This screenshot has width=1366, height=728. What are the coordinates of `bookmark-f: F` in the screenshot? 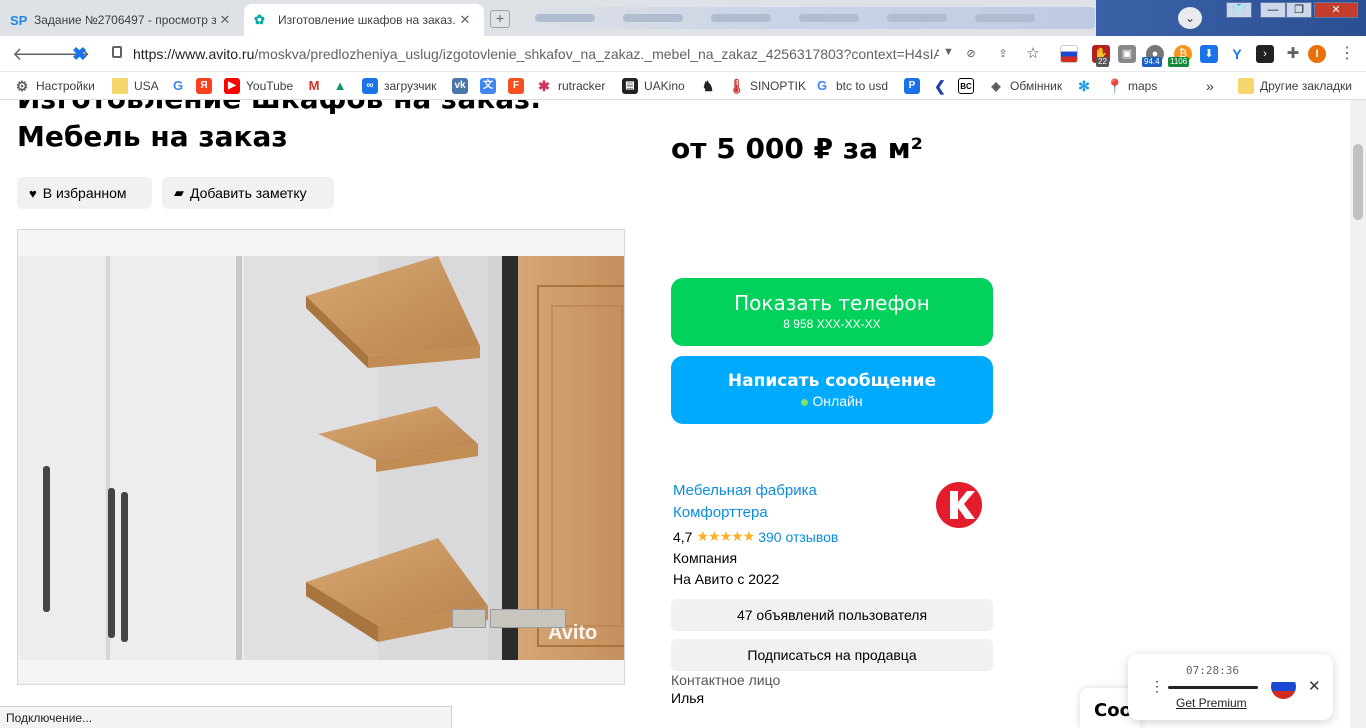 It's located at (519, 86).